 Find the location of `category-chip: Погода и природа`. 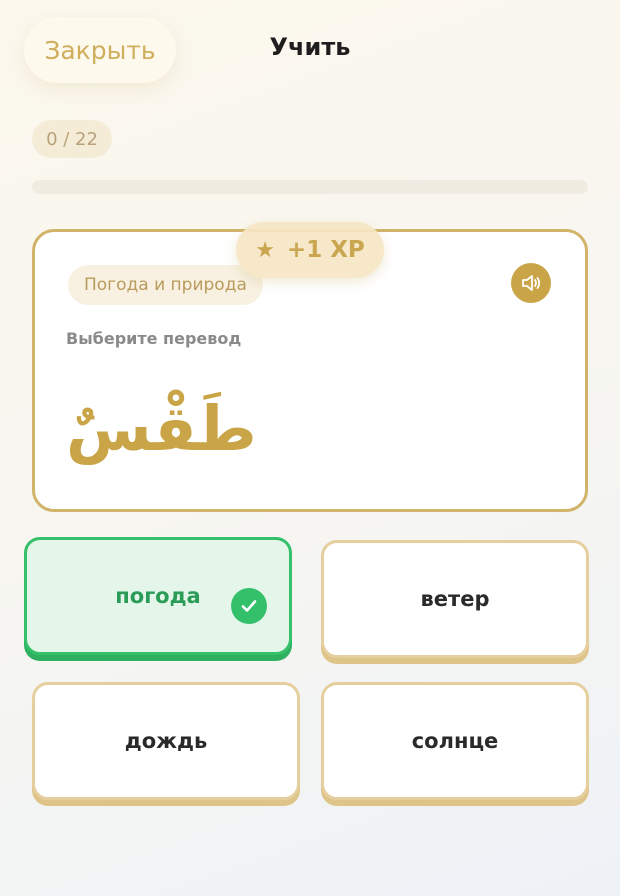

category-chip: Погода и природа is located at coordinates (165, 285).